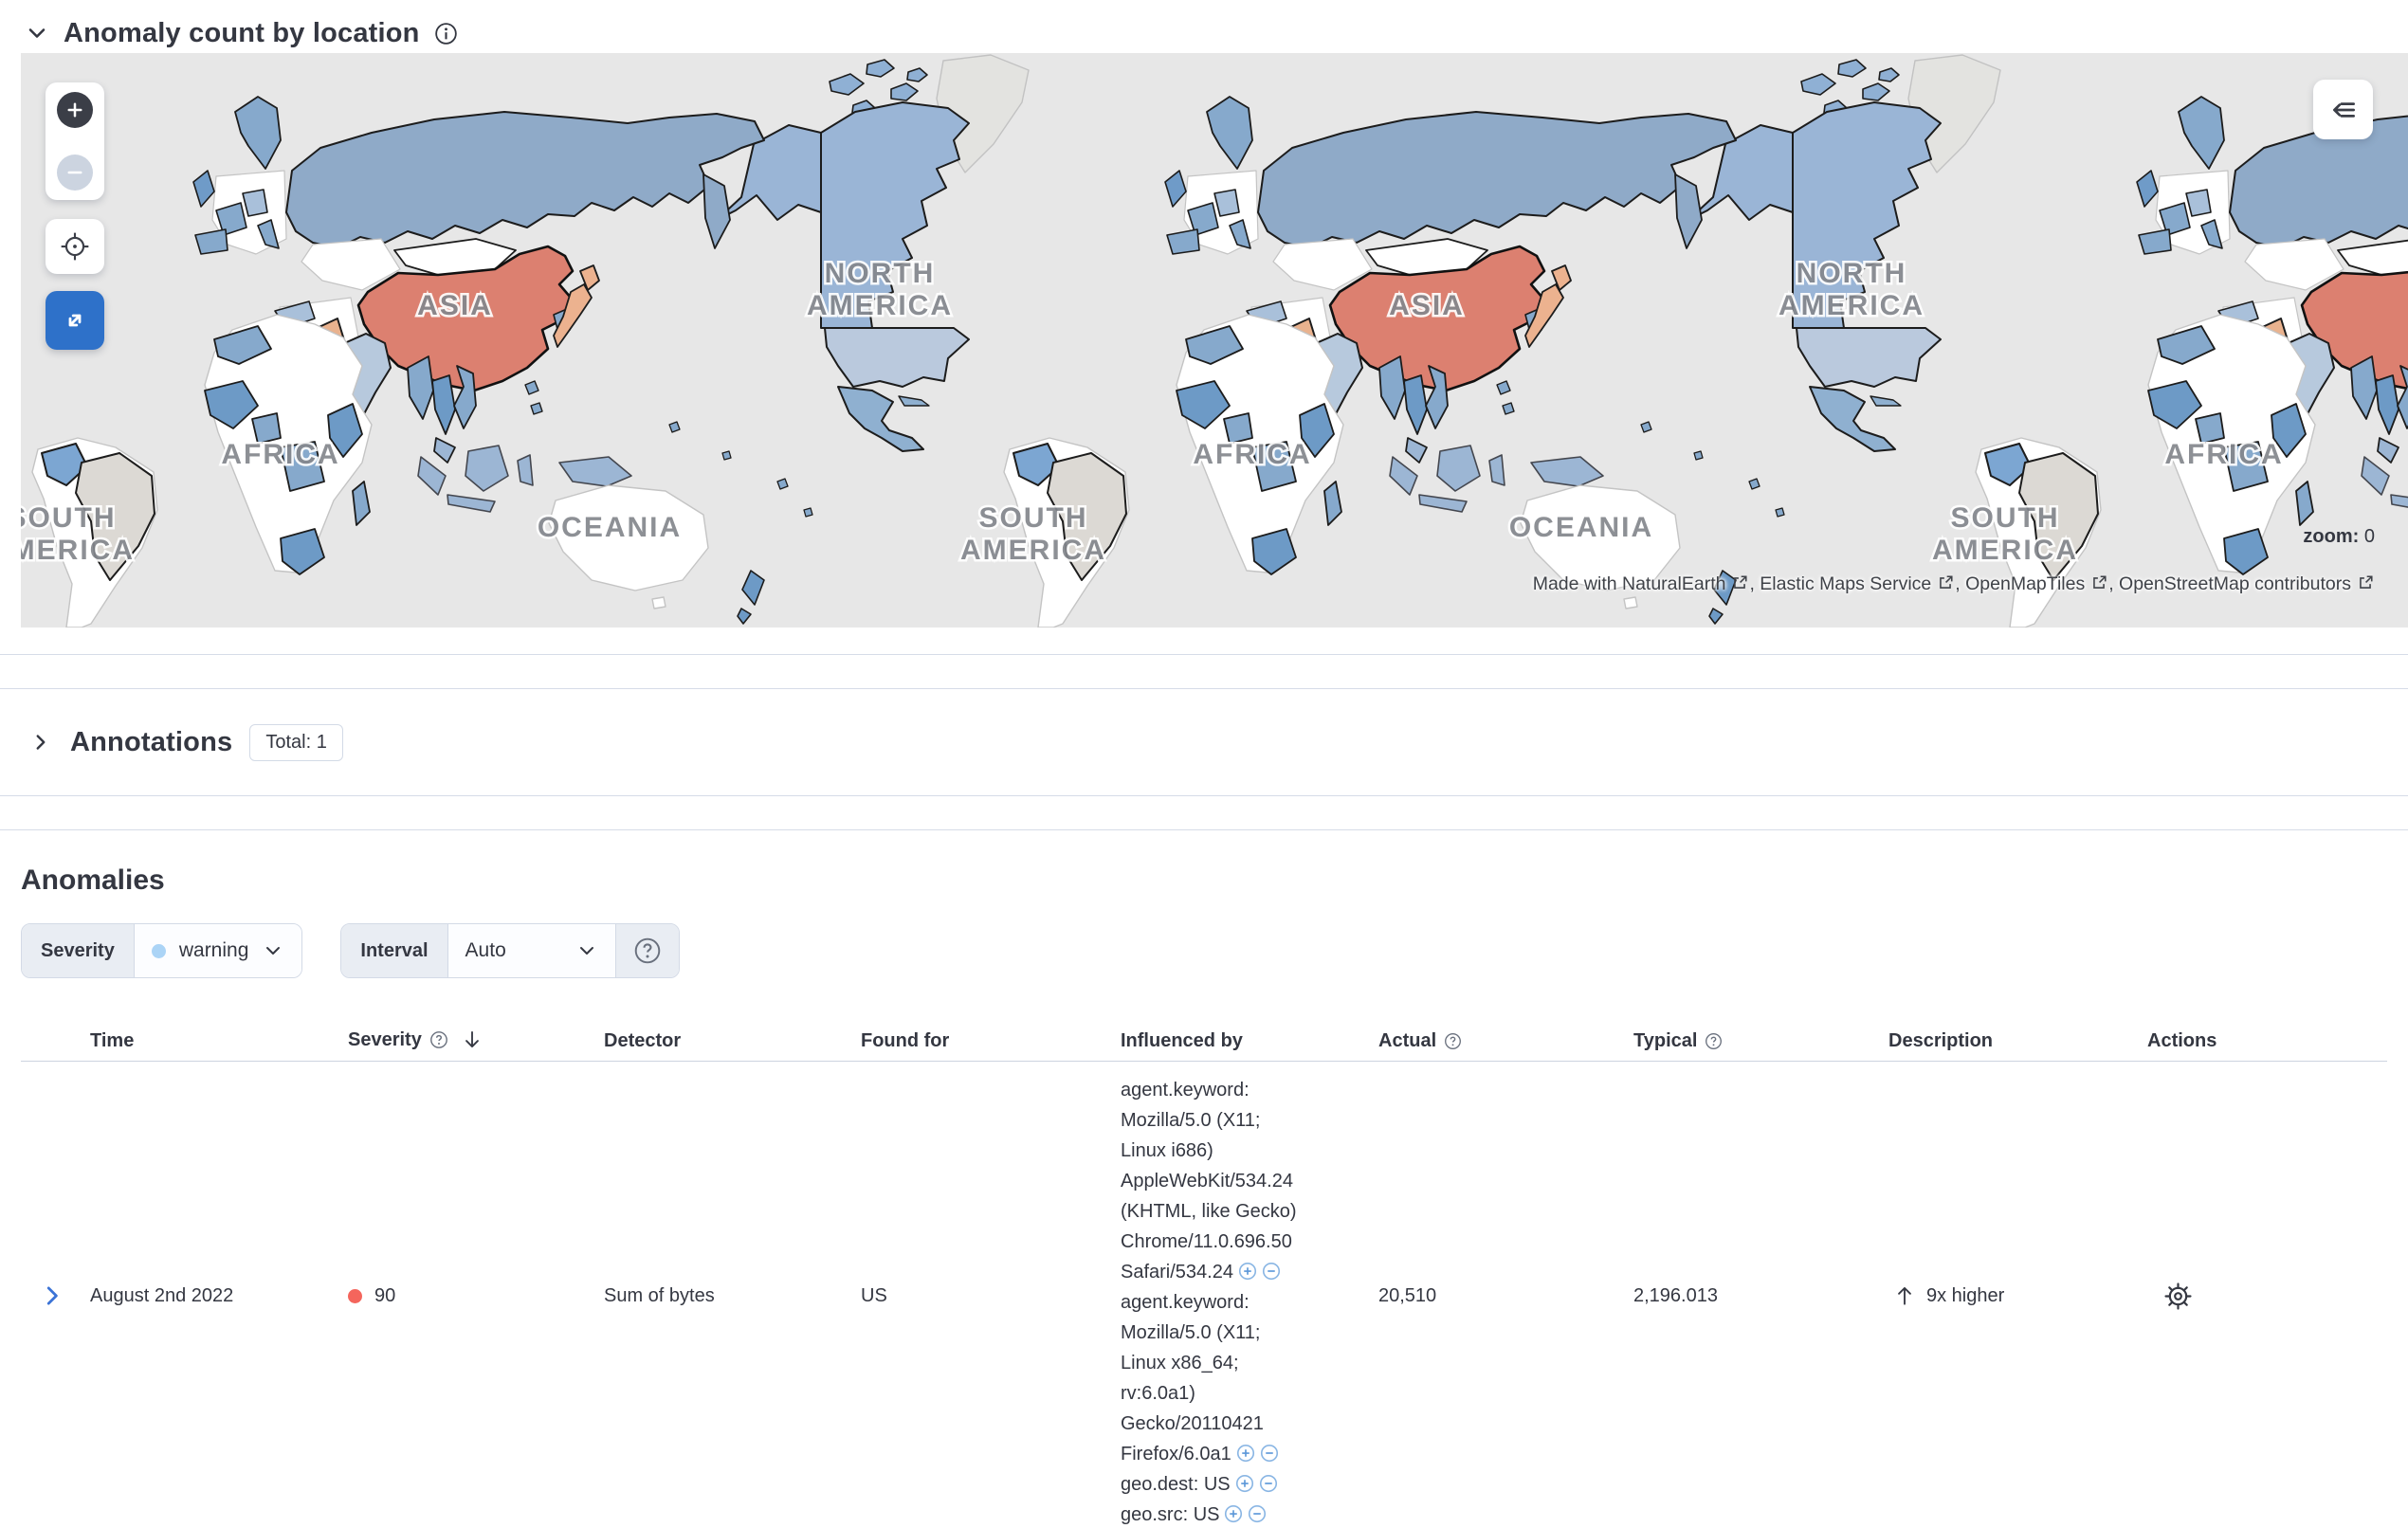 Image resolution: width=2408 pixels, height=1528 pixels. Describe the element at coordinates (476, 1296) in the screenshot. I see `severity-cell: 90` at that location.